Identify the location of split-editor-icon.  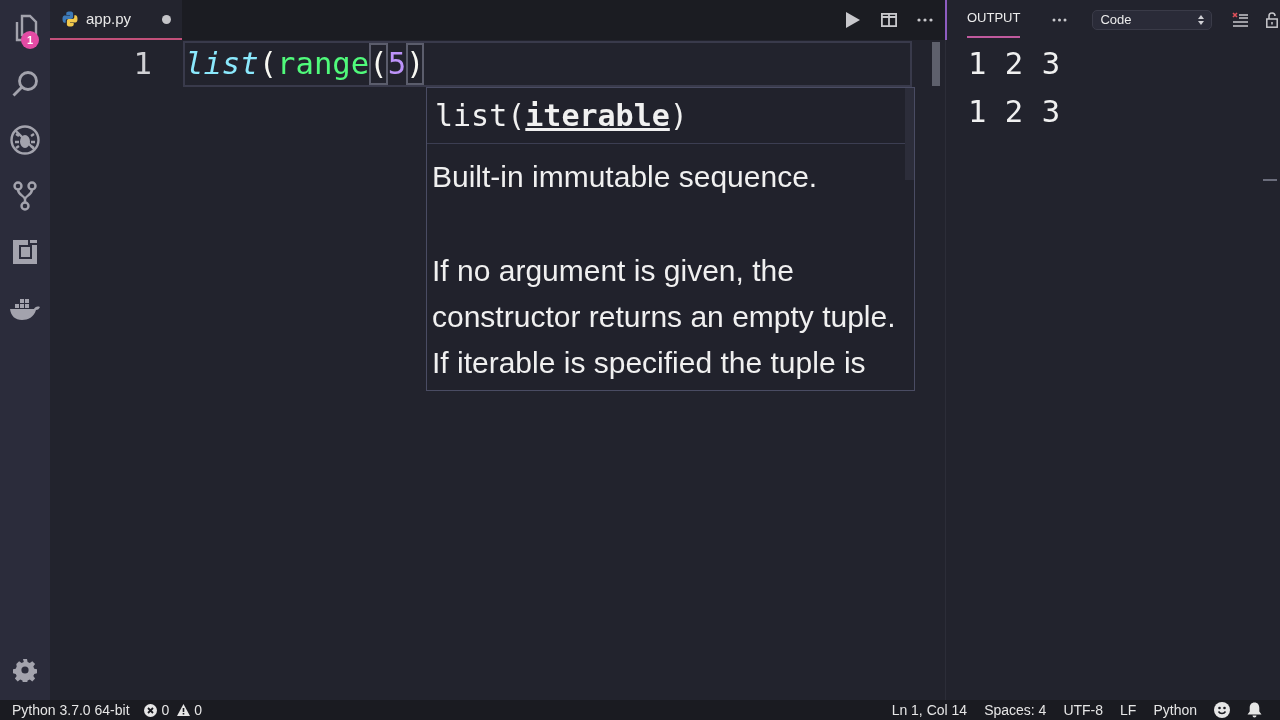
(889, 20).